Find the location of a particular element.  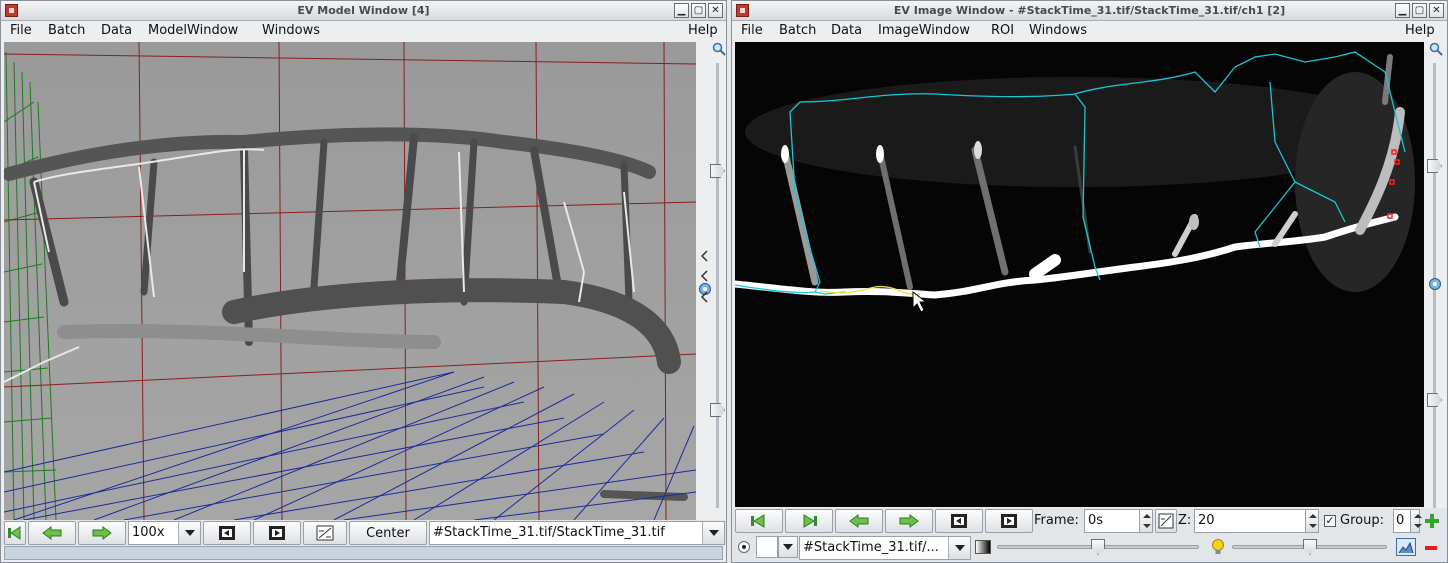

contrast-gradient-icon is located at coordinates (983, 547).